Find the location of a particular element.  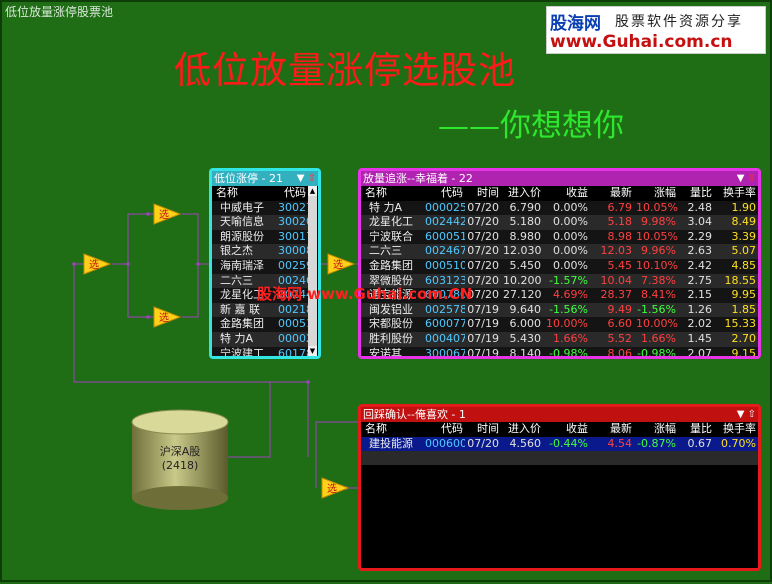

panel-title: 放量追涨--幸福着 - 22 is located at coordinates (418, 178).